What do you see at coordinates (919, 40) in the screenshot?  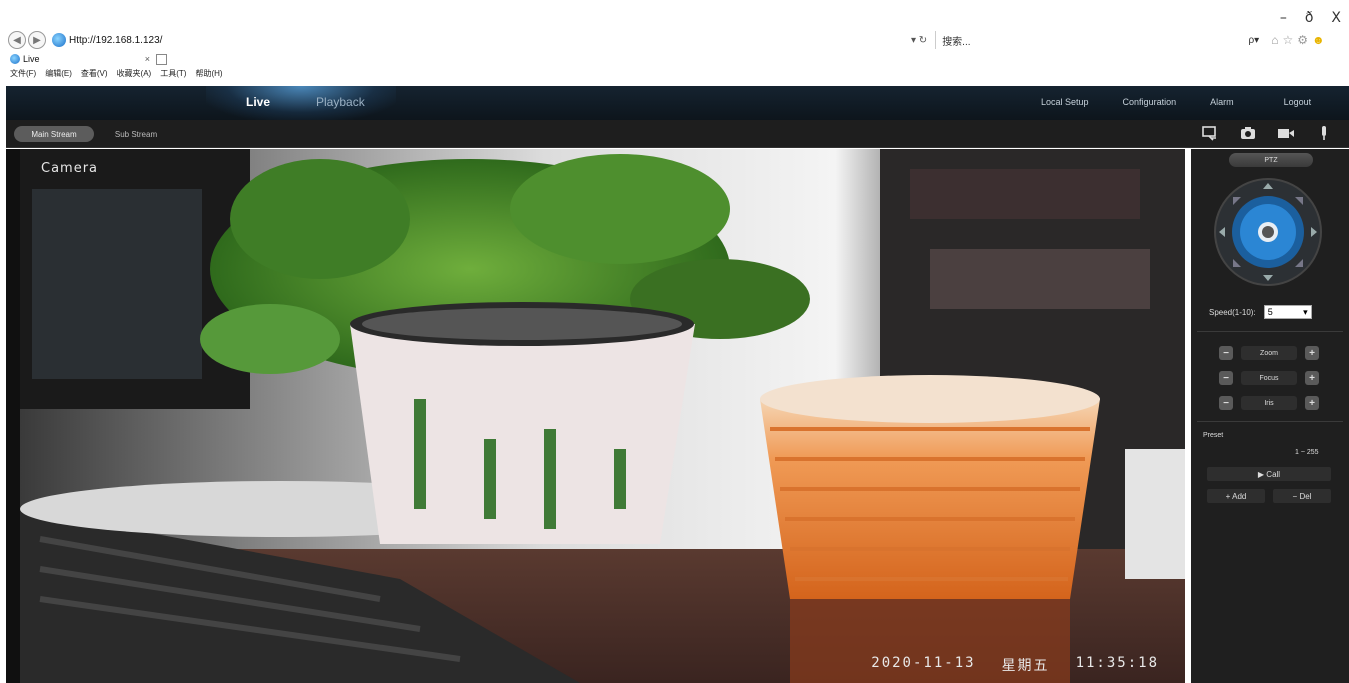 I see `refresh-icon: ▾ ↻` at bounding box center [919, 40].